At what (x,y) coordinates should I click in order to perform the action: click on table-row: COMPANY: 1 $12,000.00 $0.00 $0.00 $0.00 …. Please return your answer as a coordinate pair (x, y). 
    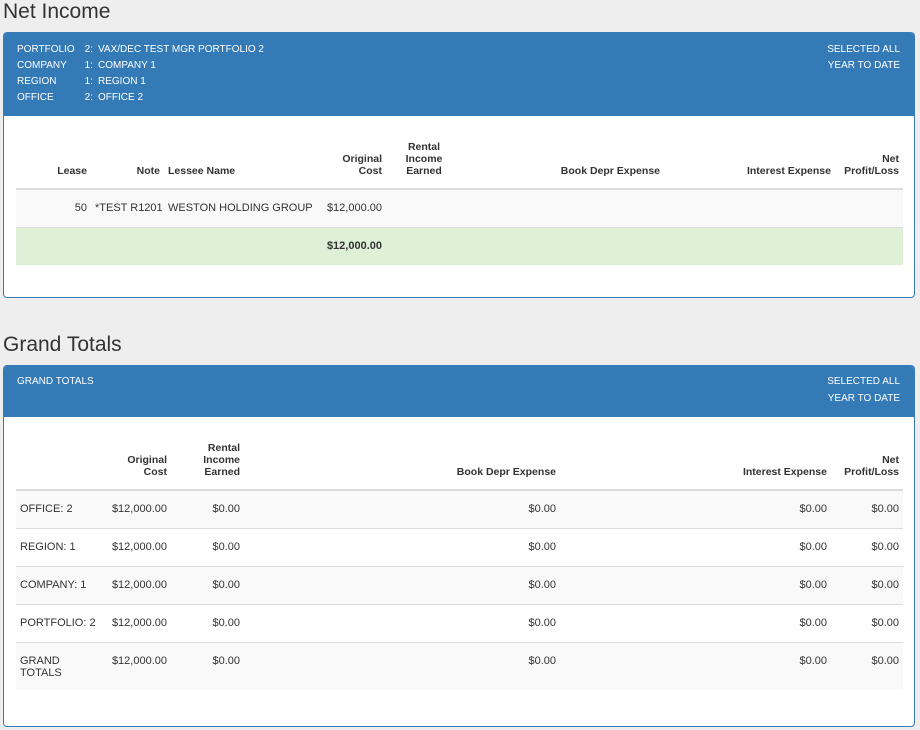
    Looking at the image, I should click on (459, 584).